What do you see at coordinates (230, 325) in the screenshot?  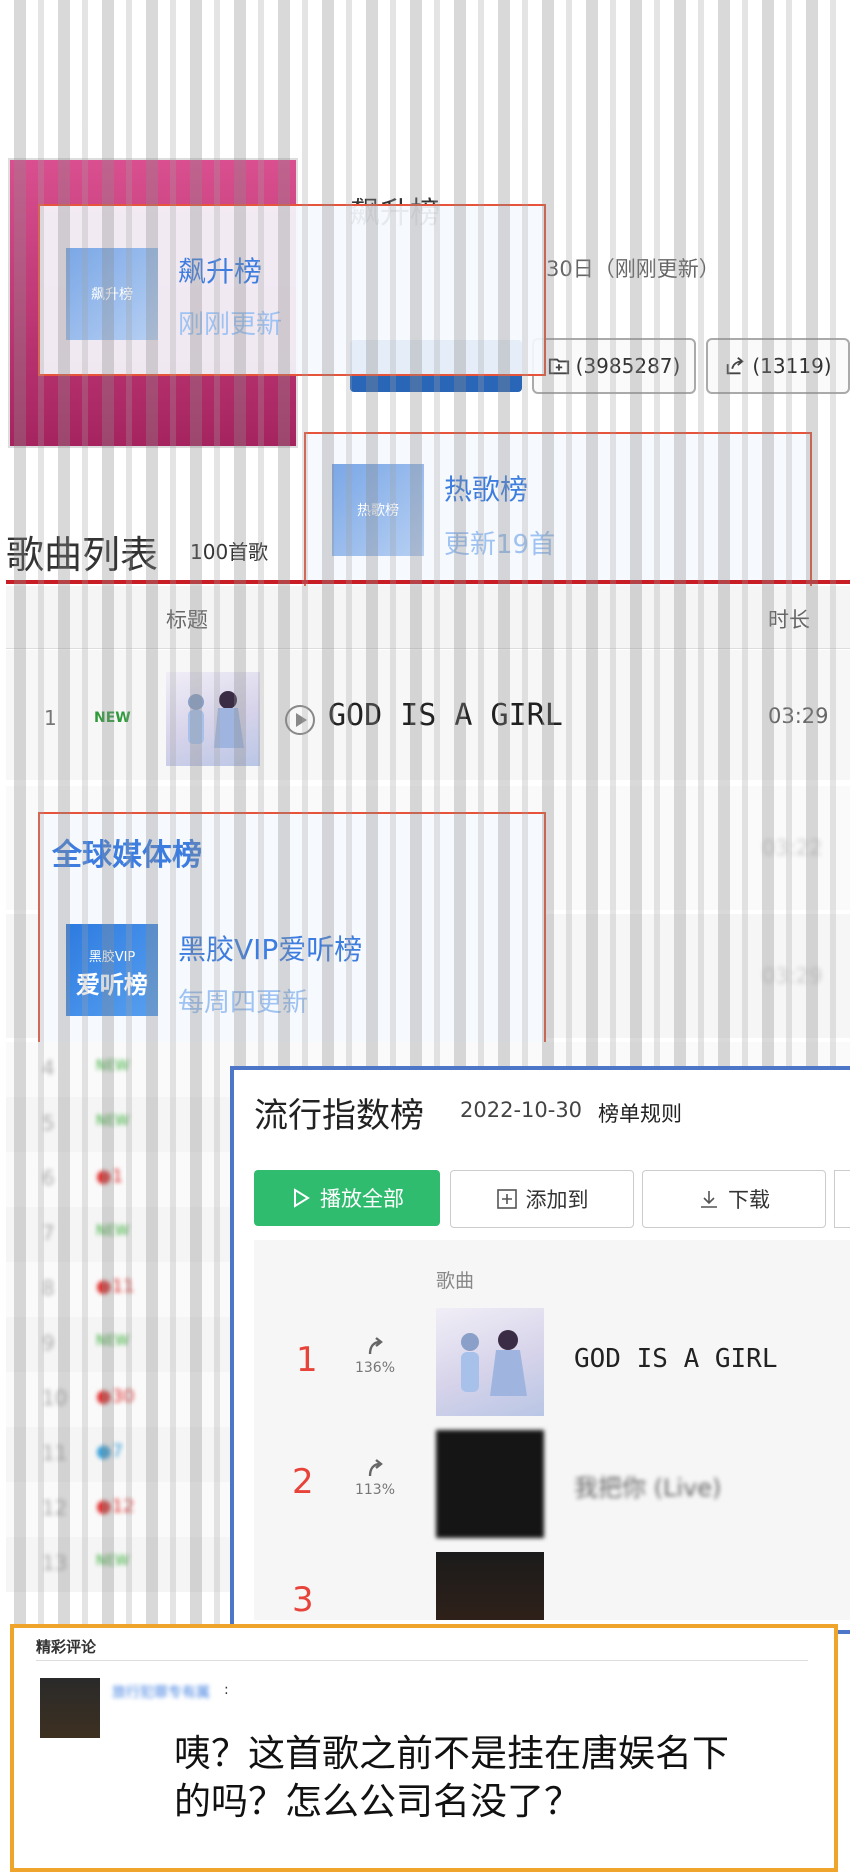 I see `soaring-chart-subtitle: 刚刚更新` at bounding box center [230, 325].